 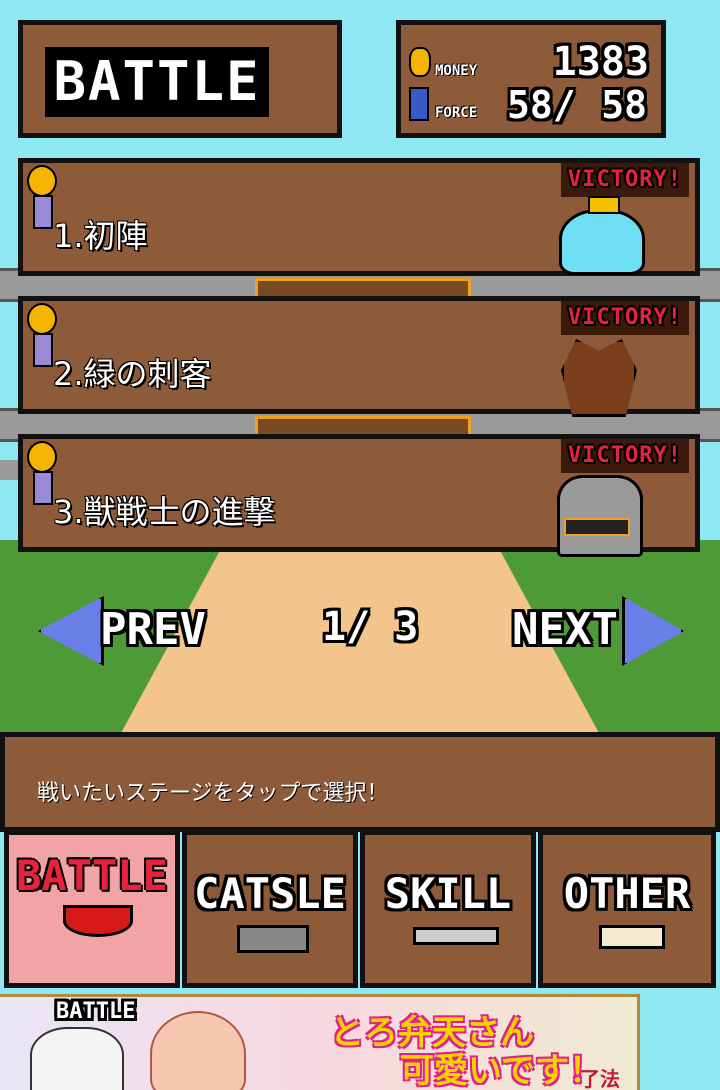 I want to click on ad-banner: BATTLE とろ弁天さん 可愛いです！ 了法寺, so click(x=320, y=1042).